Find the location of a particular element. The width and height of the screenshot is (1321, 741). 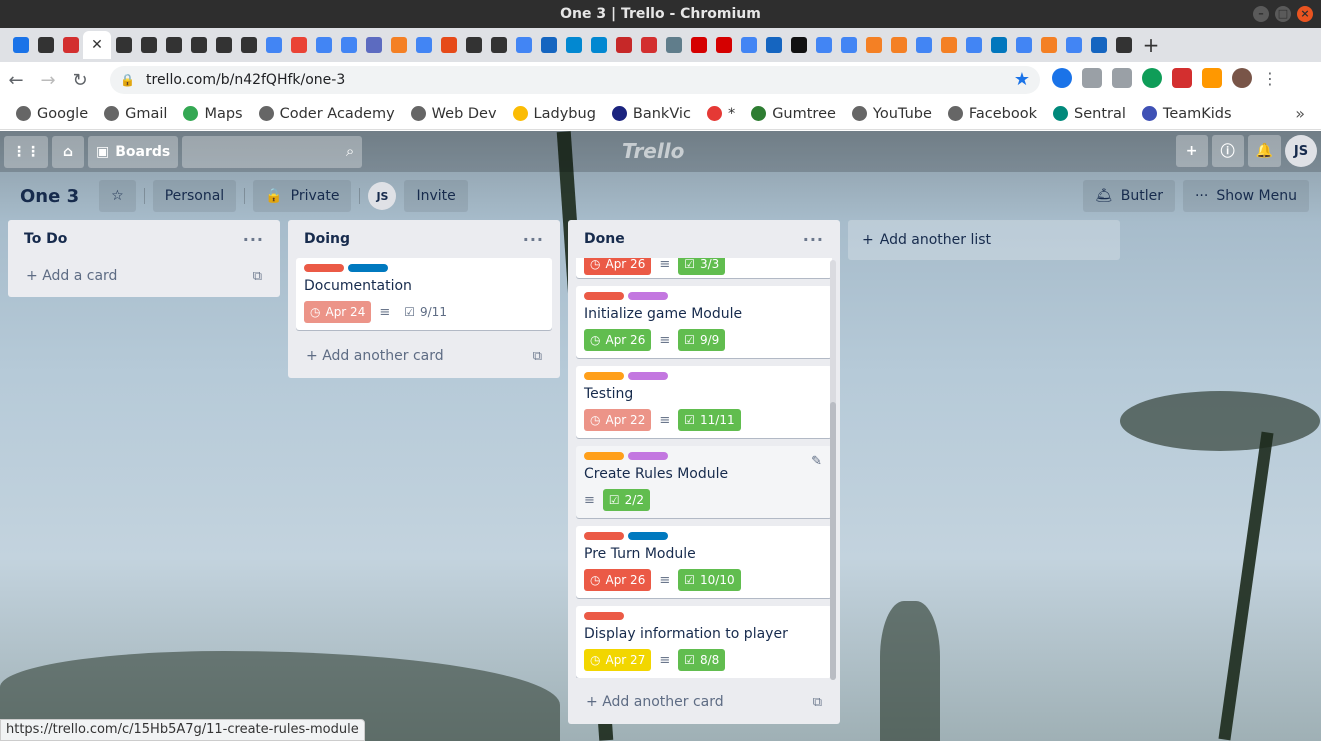

bookmark-item: Maps is located at coordinates (212, 114).